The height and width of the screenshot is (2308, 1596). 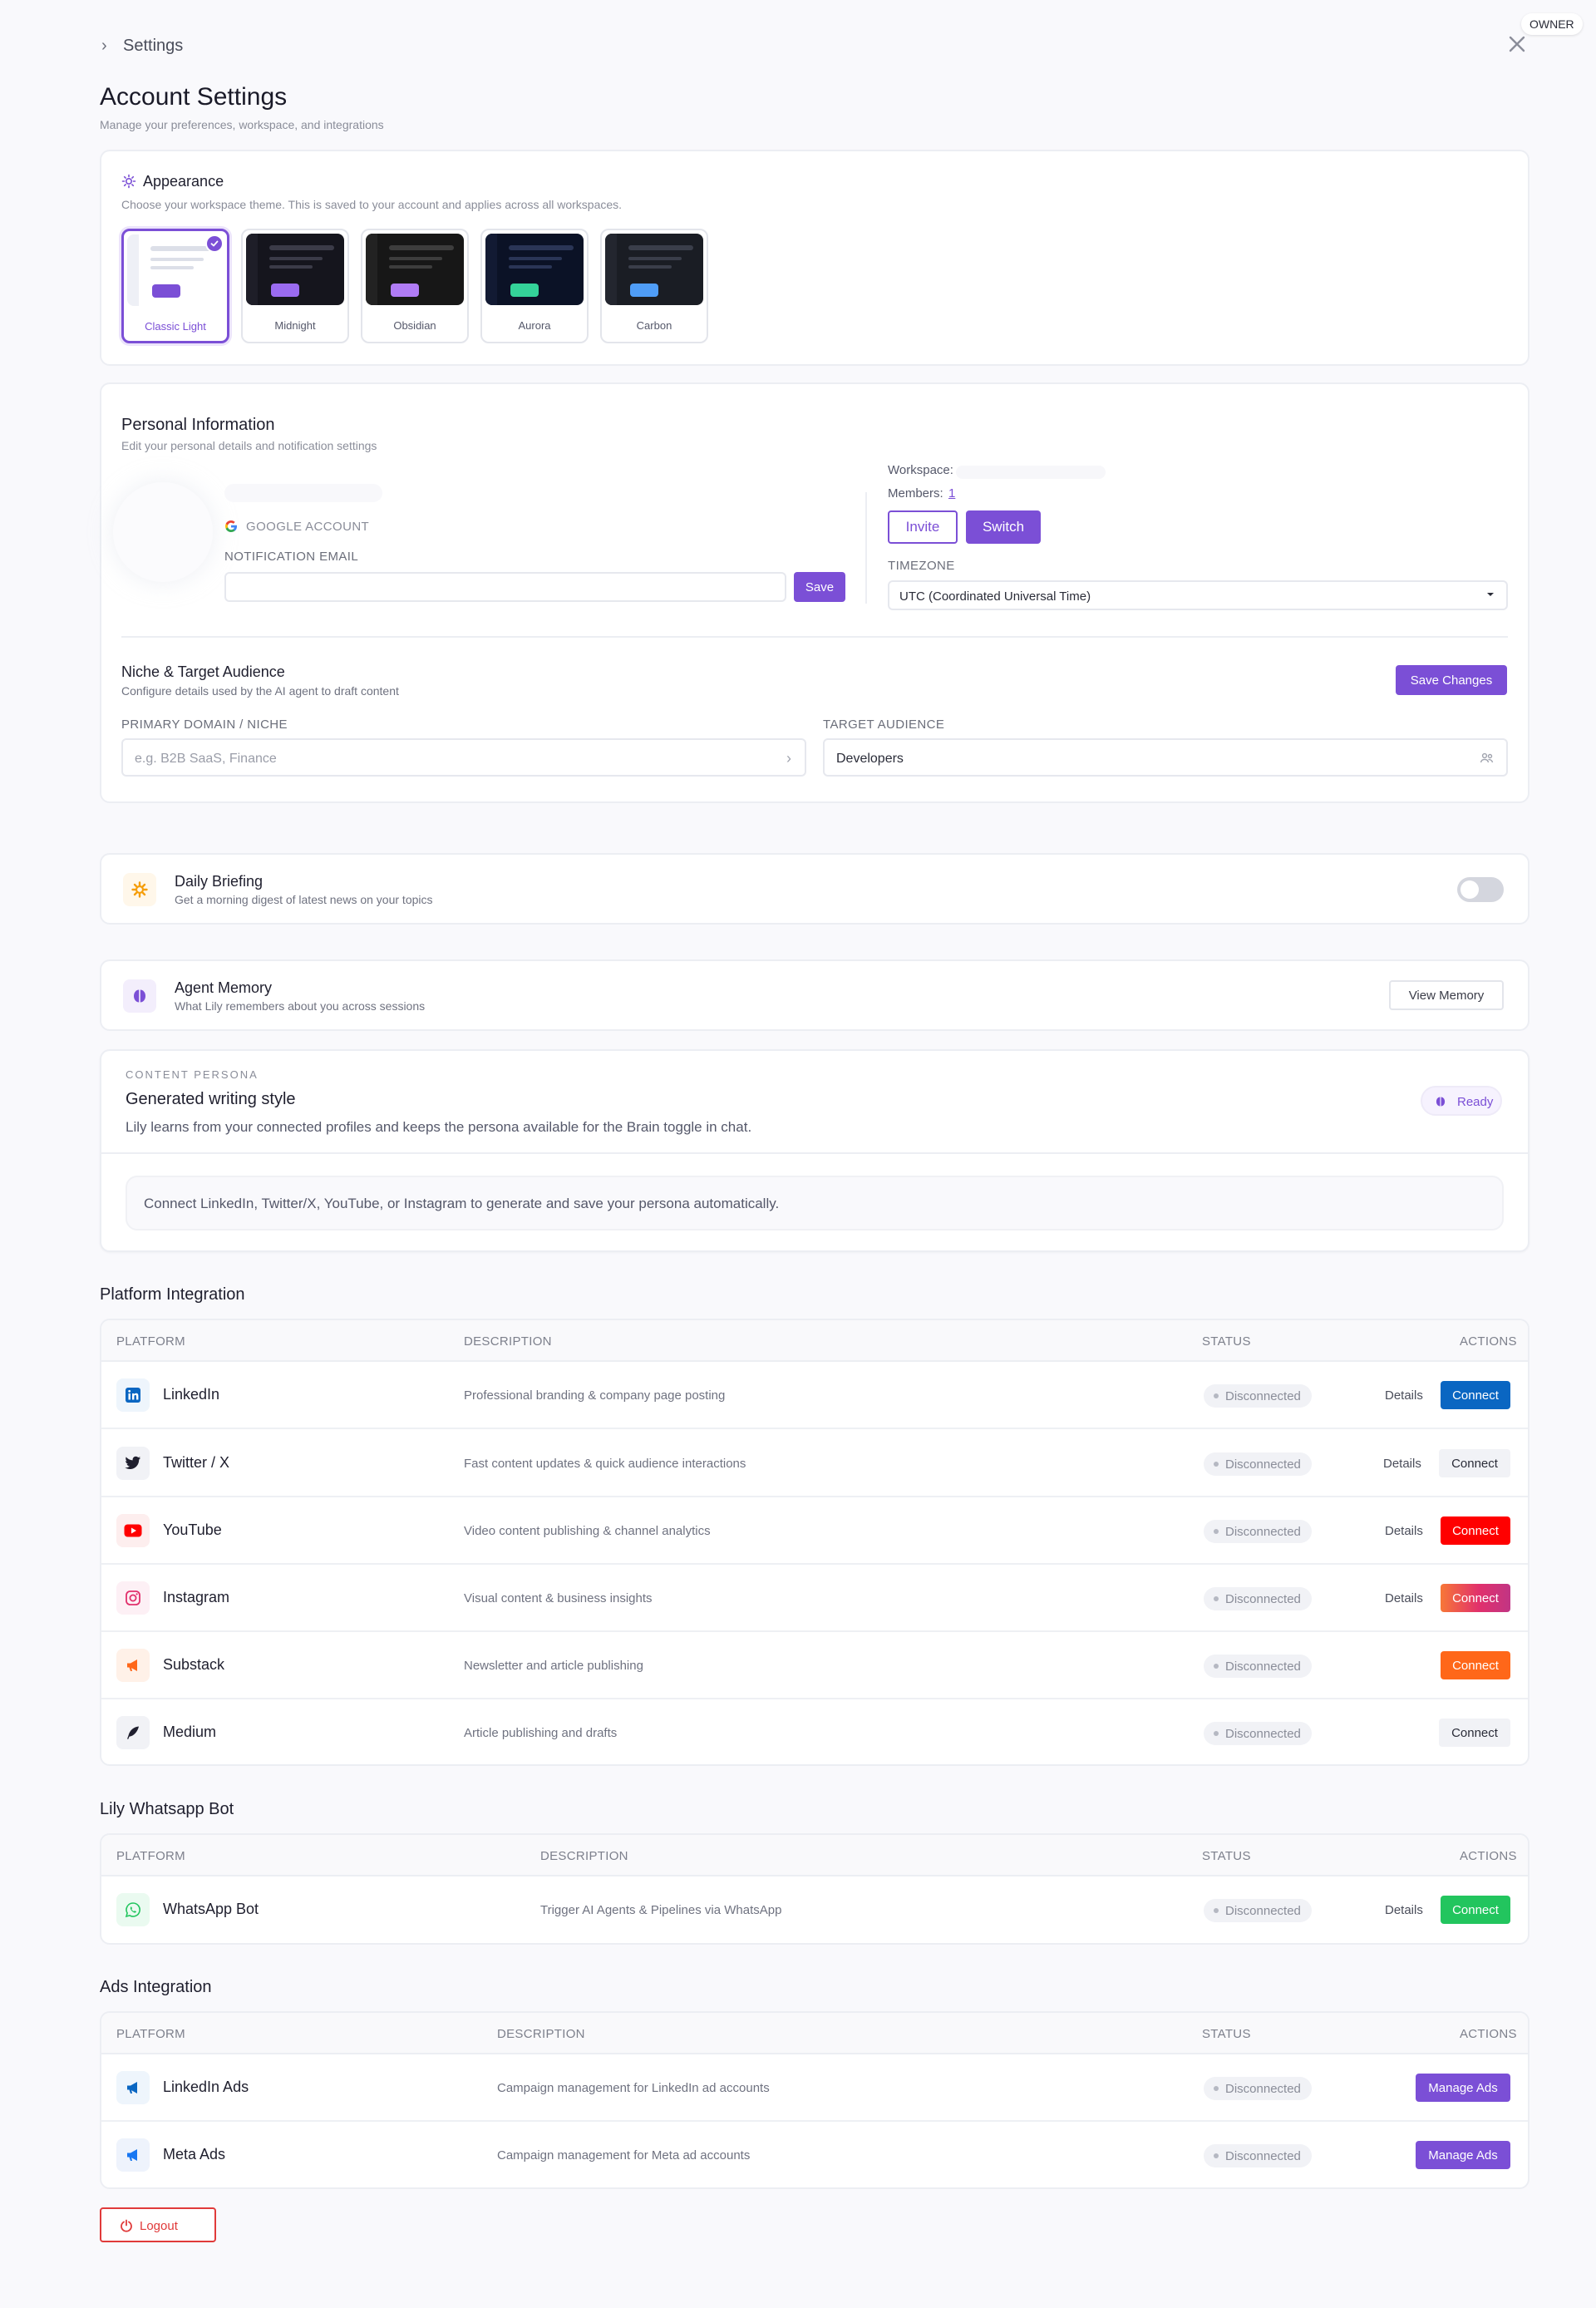 I want to click on details-link-twitter: Details, so click(x=1402, y=1464).